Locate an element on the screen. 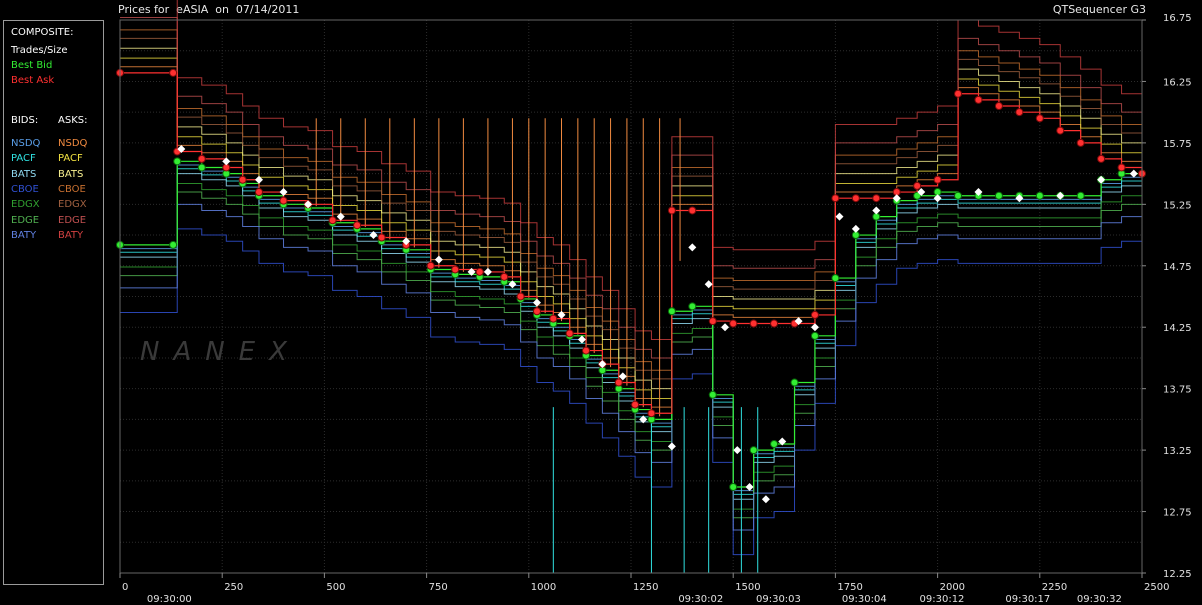  x-tick-label: 250 is located at coordinates (233, 587).